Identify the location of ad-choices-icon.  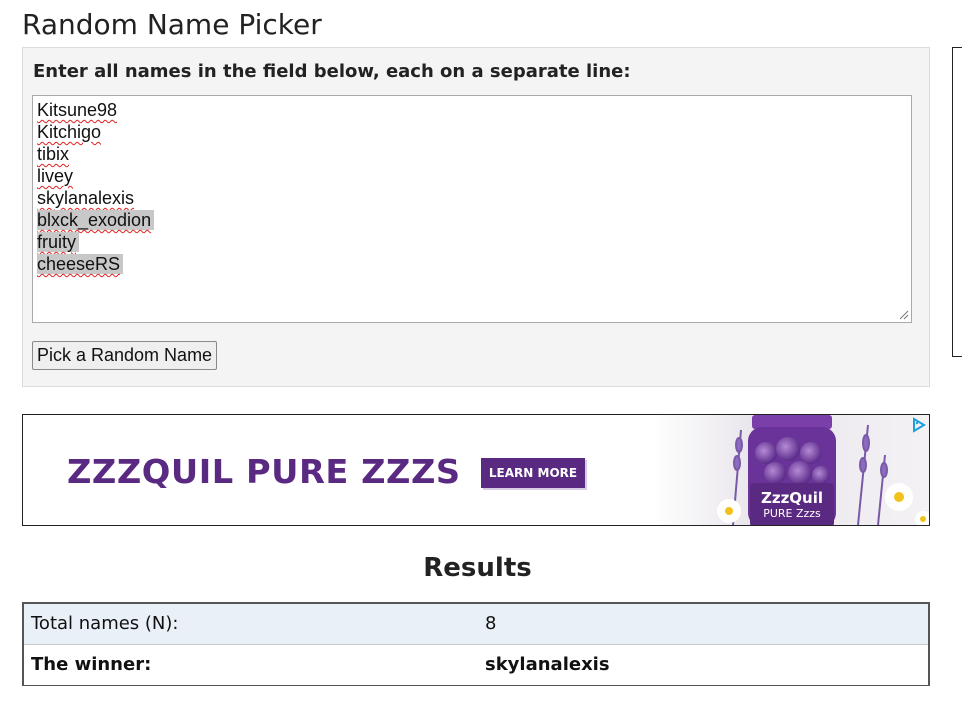
(919, 425).